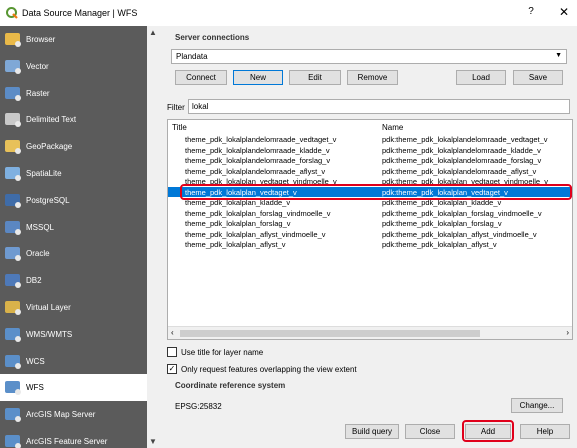 The width and height of the screenshot is (577, 448). What do you see at coordinates (545, 431) in the screenshot?
I see `help-button: Help` at bounding box center [545, 431].